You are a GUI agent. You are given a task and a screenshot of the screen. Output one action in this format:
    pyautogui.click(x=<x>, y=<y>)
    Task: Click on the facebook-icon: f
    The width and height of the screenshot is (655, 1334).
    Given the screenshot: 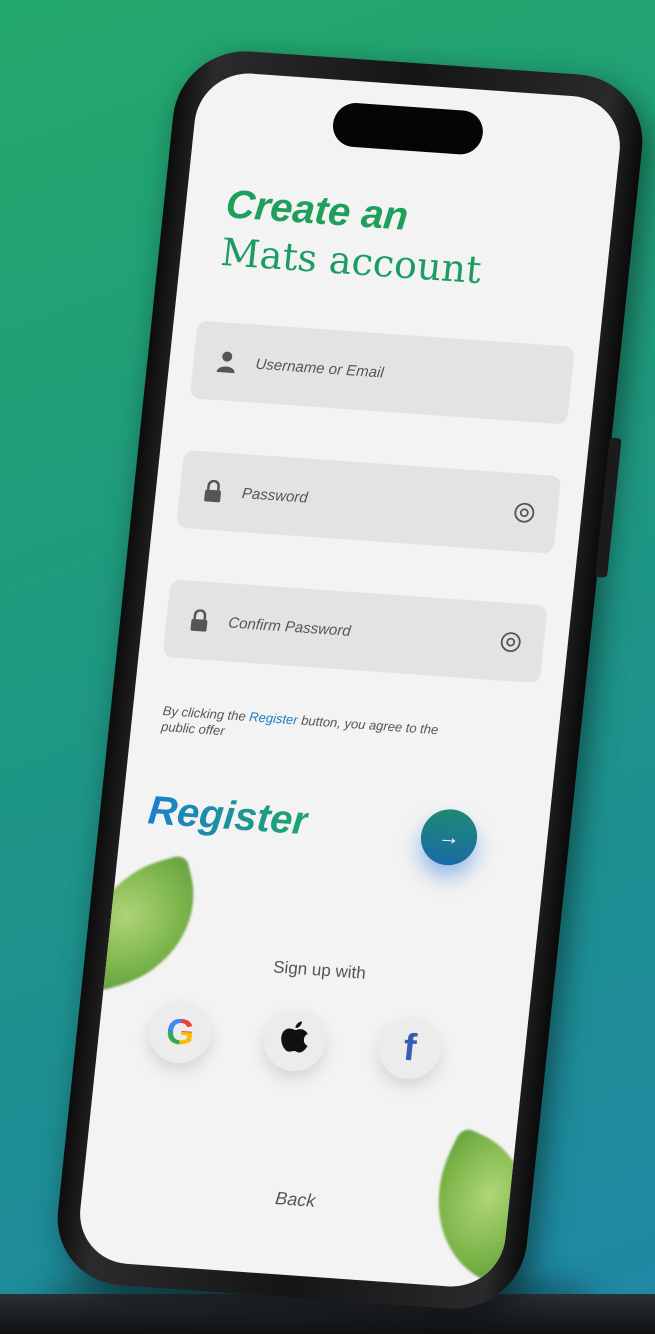 What is the action you would take?
    pyautogui.click(x=410, y=1047)
    